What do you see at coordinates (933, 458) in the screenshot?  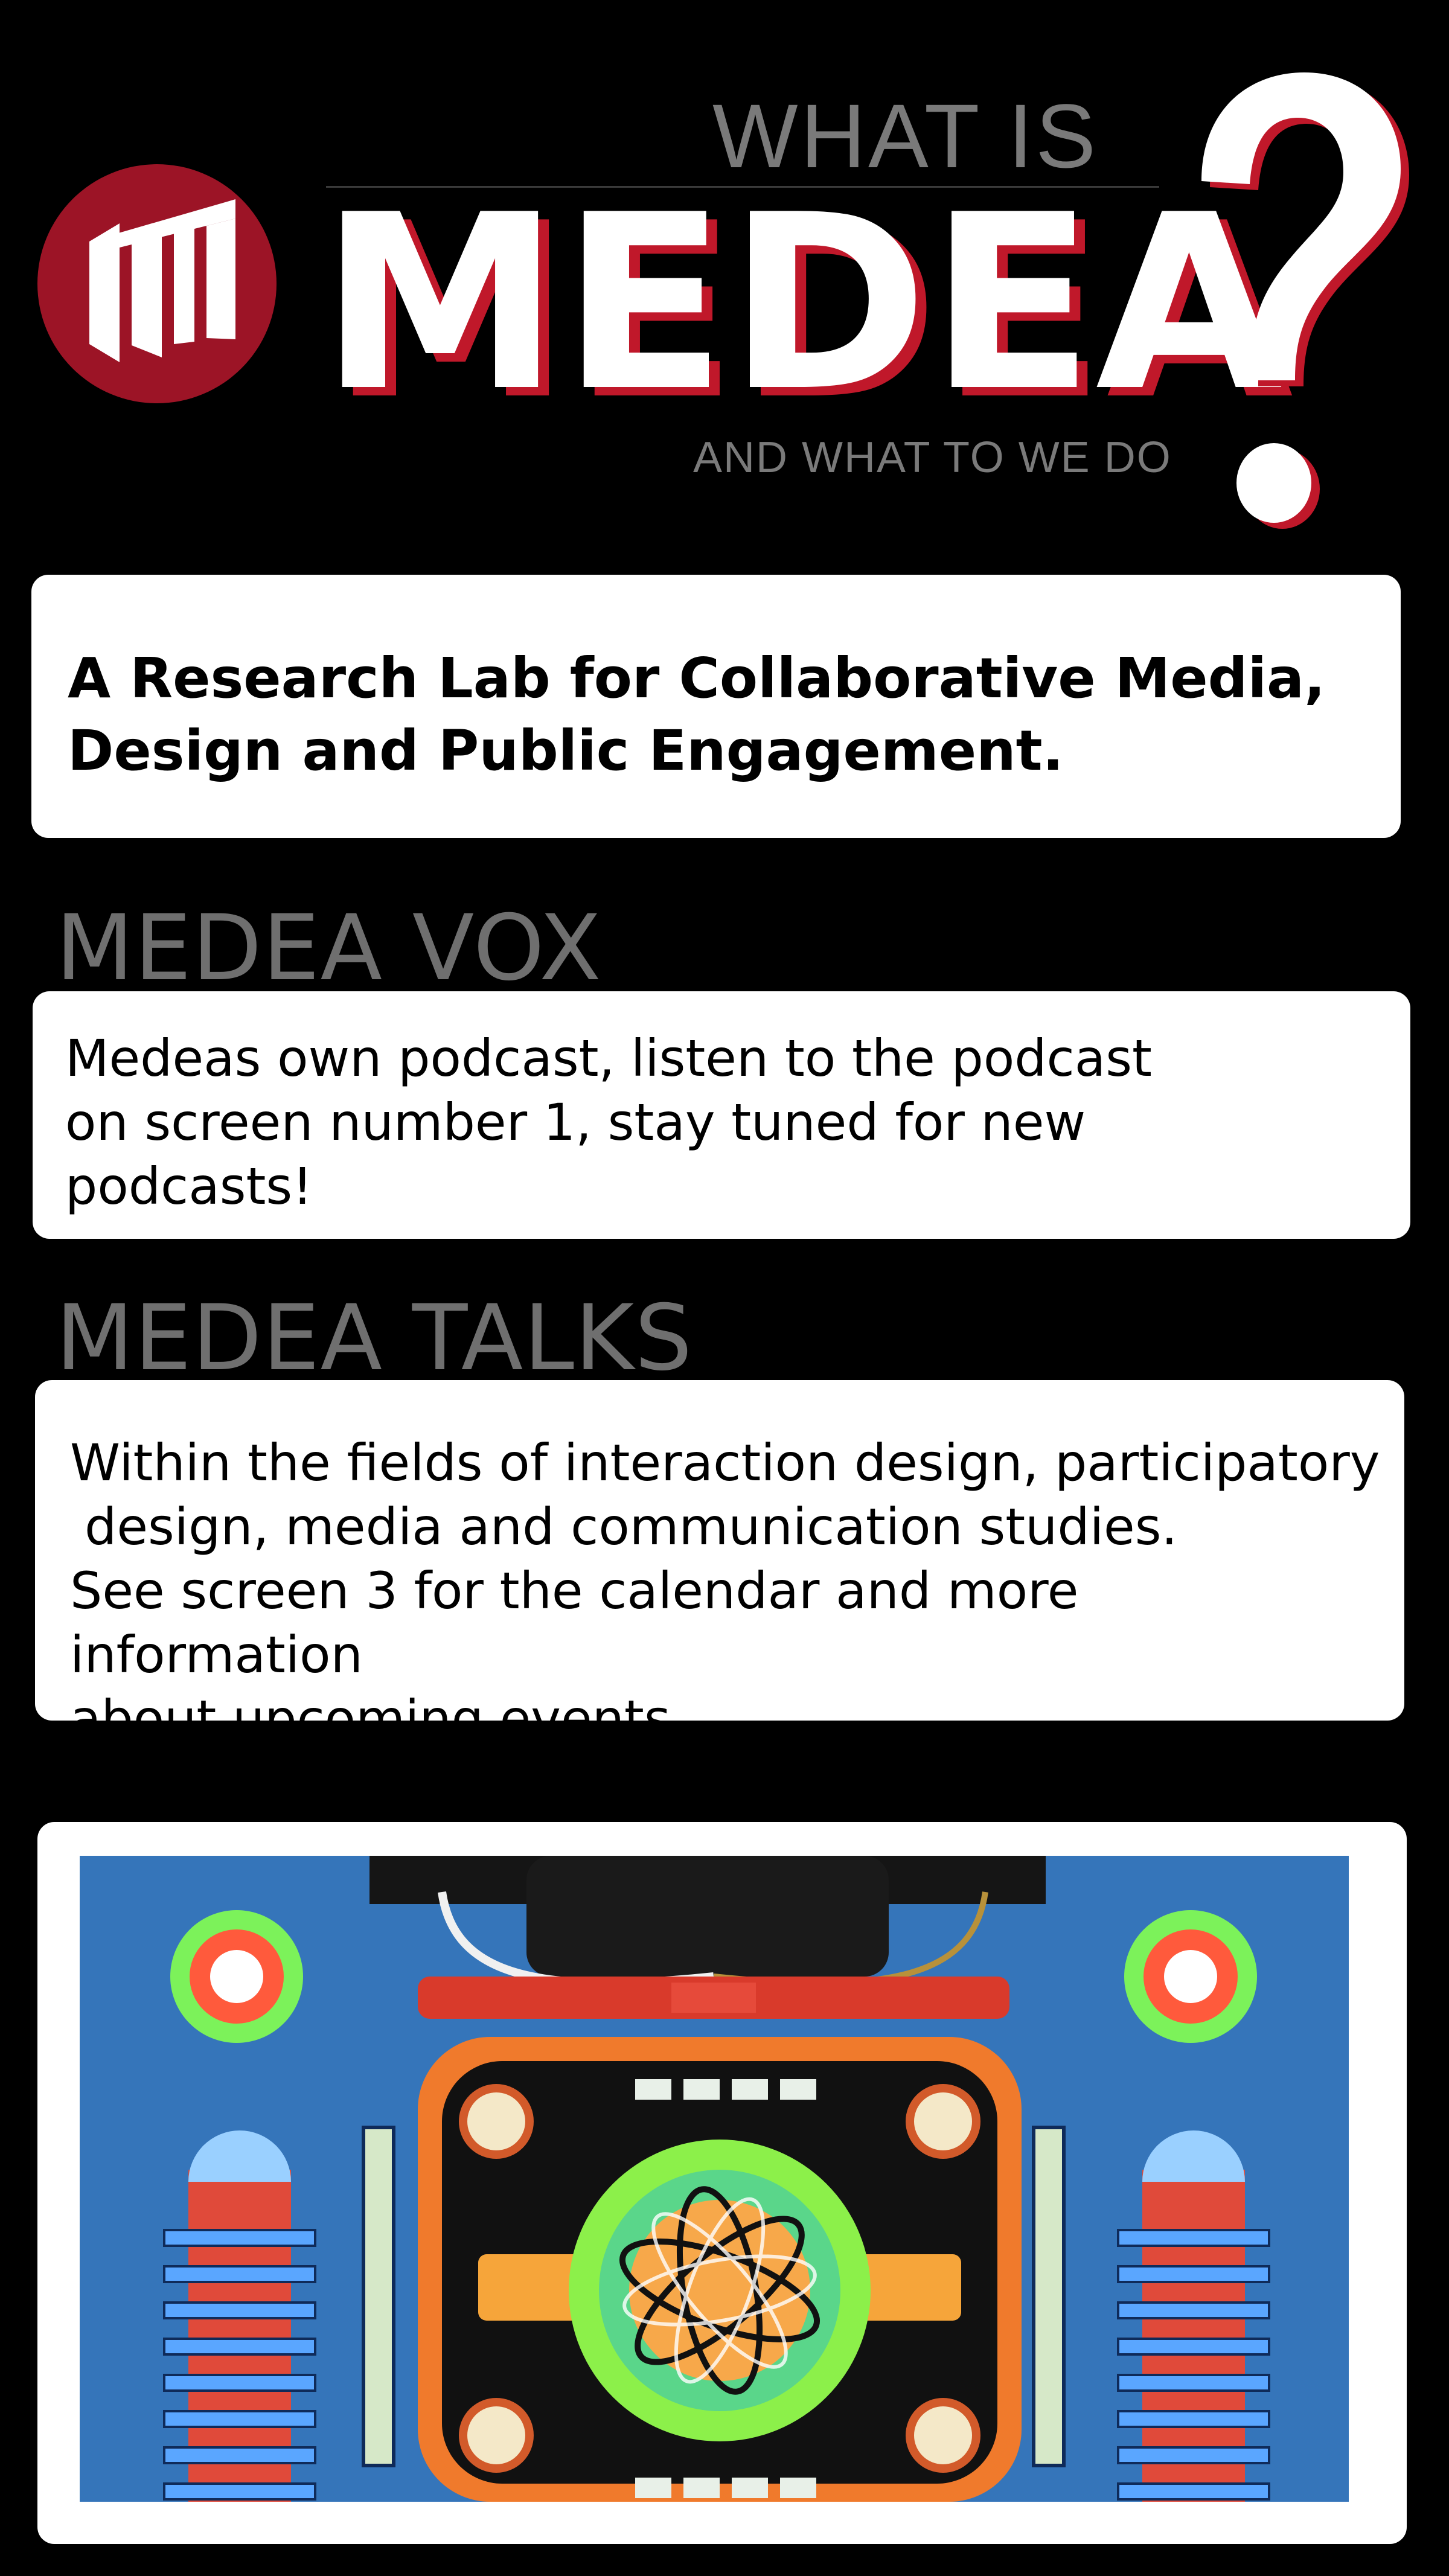 I see `header-subtitle: AND WHAT TO WE DO` at bounding box center [933, 458].